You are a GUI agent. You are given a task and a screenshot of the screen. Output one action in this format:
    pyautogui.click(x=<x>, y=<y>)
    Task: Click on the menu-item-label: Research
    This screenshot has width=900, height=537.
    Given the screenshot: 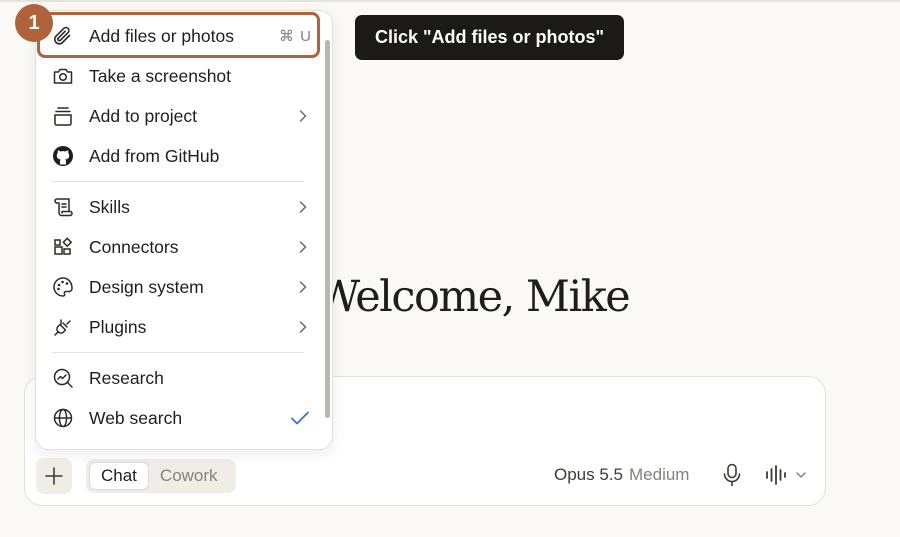 What is the action you would take?
    pyautogui.click(x=126, y=377)
    